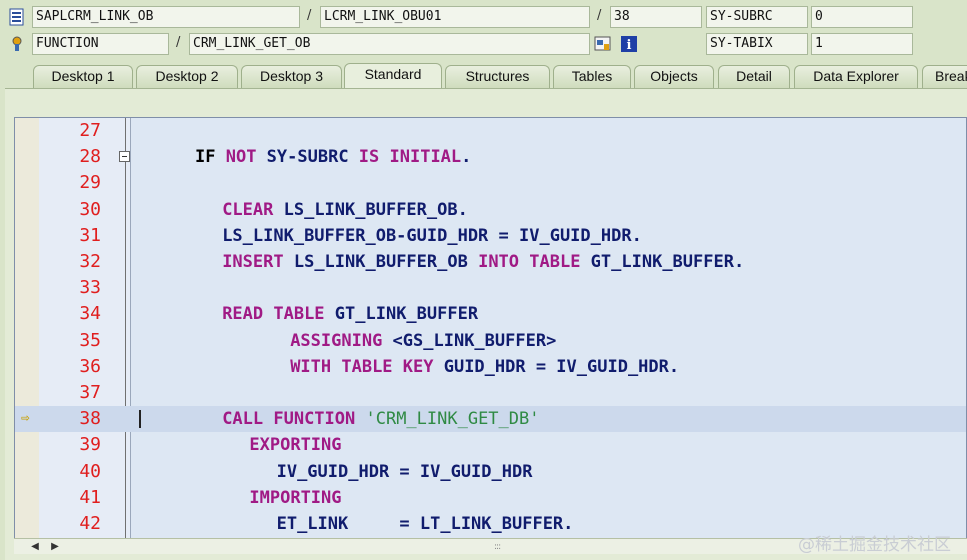  I want to click on line-number: 35, so click(90, 340).